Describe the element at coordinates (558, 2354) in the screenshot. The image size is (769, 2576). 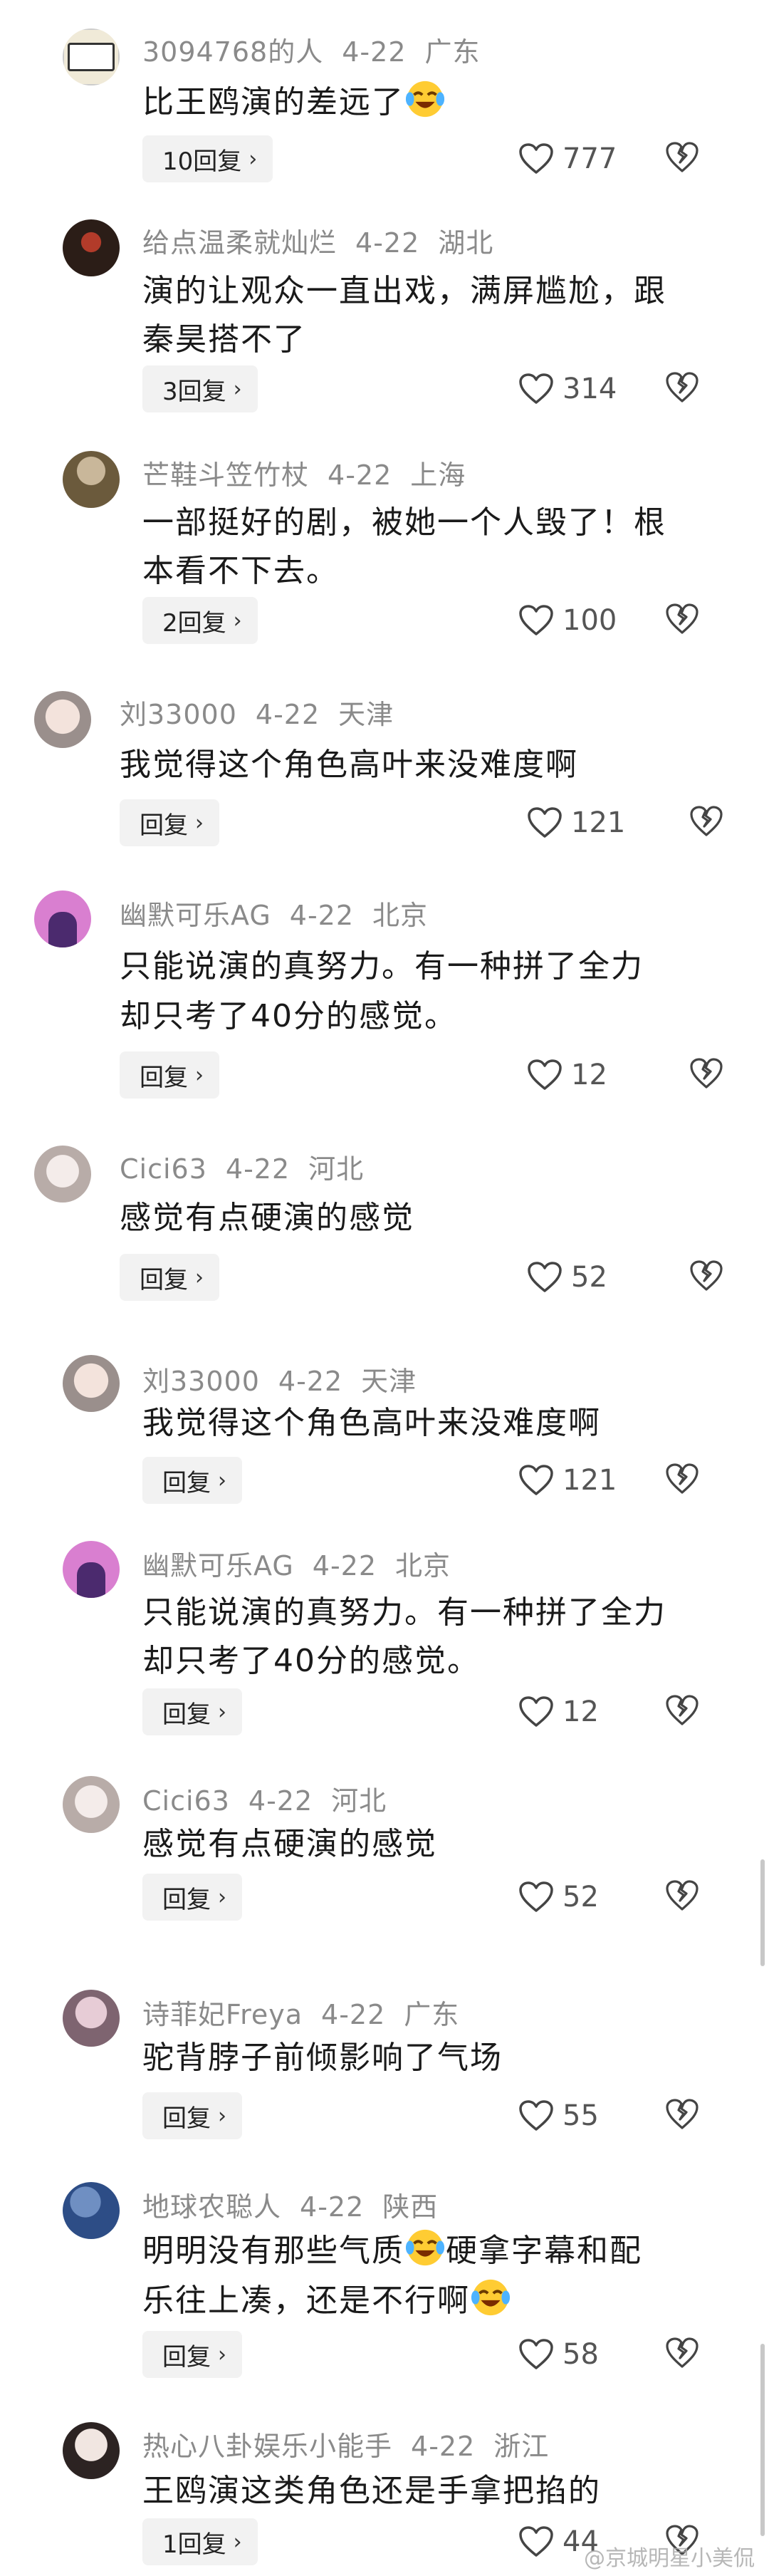
I see `like-button: 58` at that location.